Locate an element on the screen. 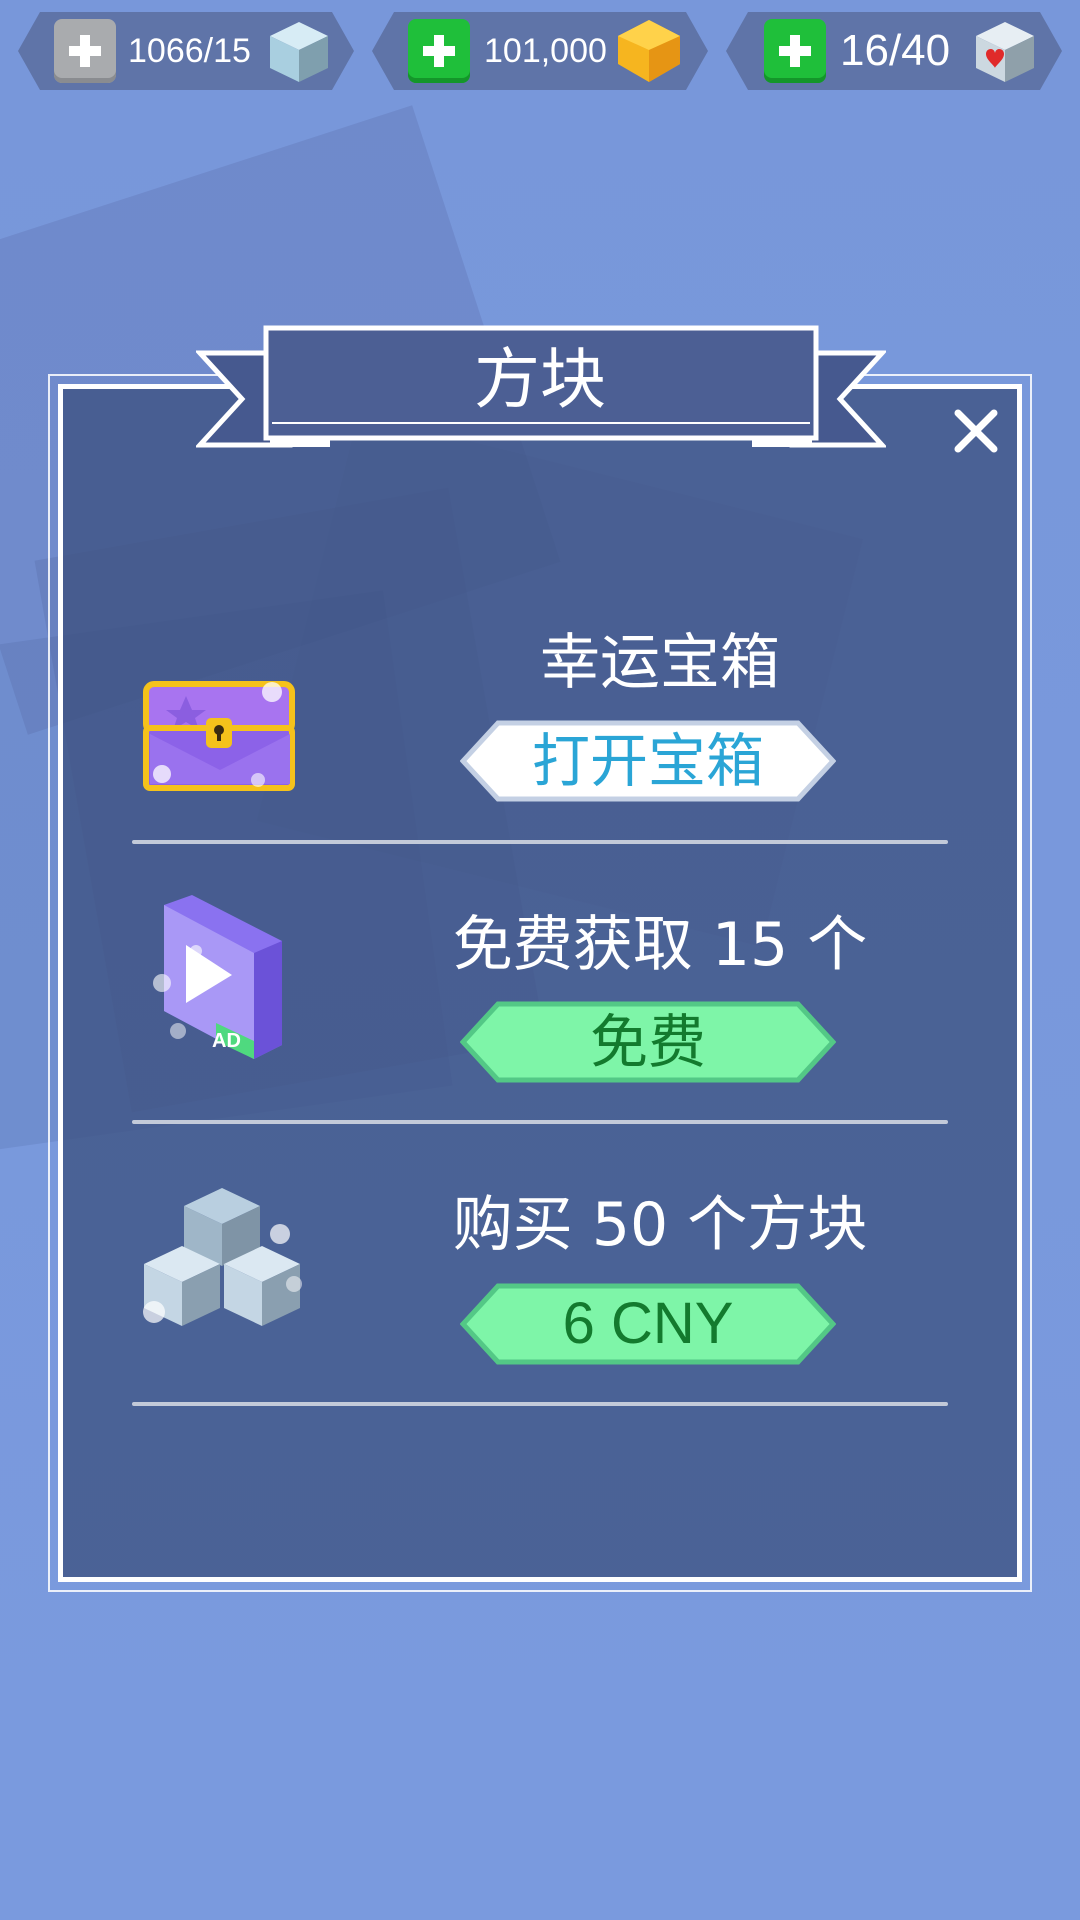 The image size is (1080, 1920). heart-cube-icon is located at coordinates (1005, 52).